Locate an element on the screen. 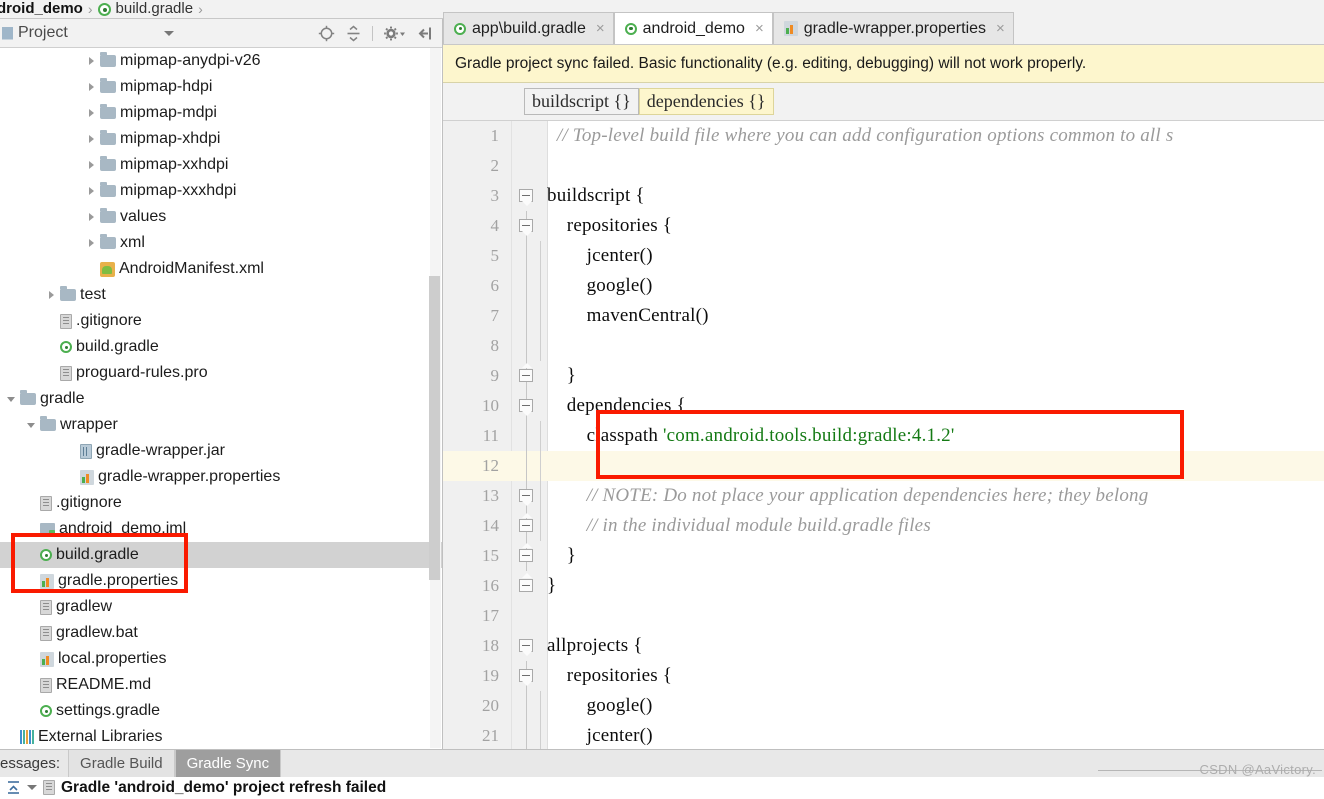  code-line: 8 is located at coordinates (883, 346).